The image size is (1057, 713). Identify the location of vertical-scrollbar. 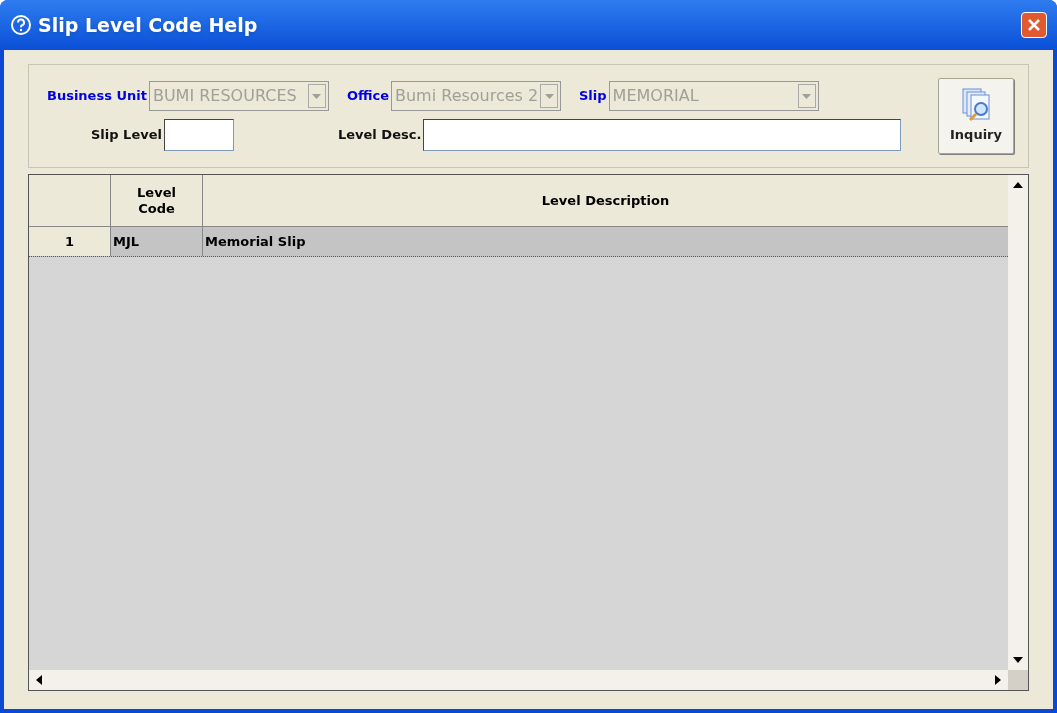
(1018, 422).